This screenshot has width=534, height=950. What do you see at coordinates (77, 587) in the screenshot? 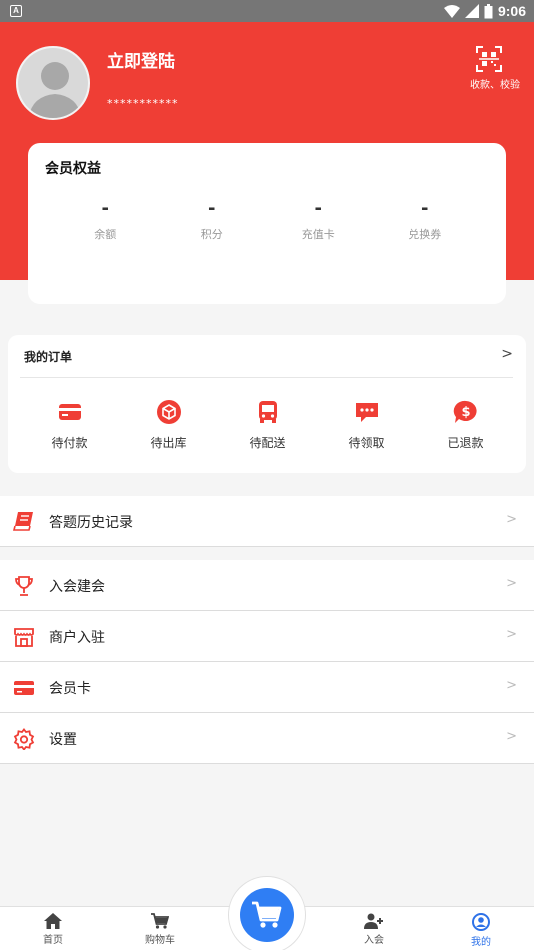
I see `menu-label: 入会建会` at bounding box center [77, 587].